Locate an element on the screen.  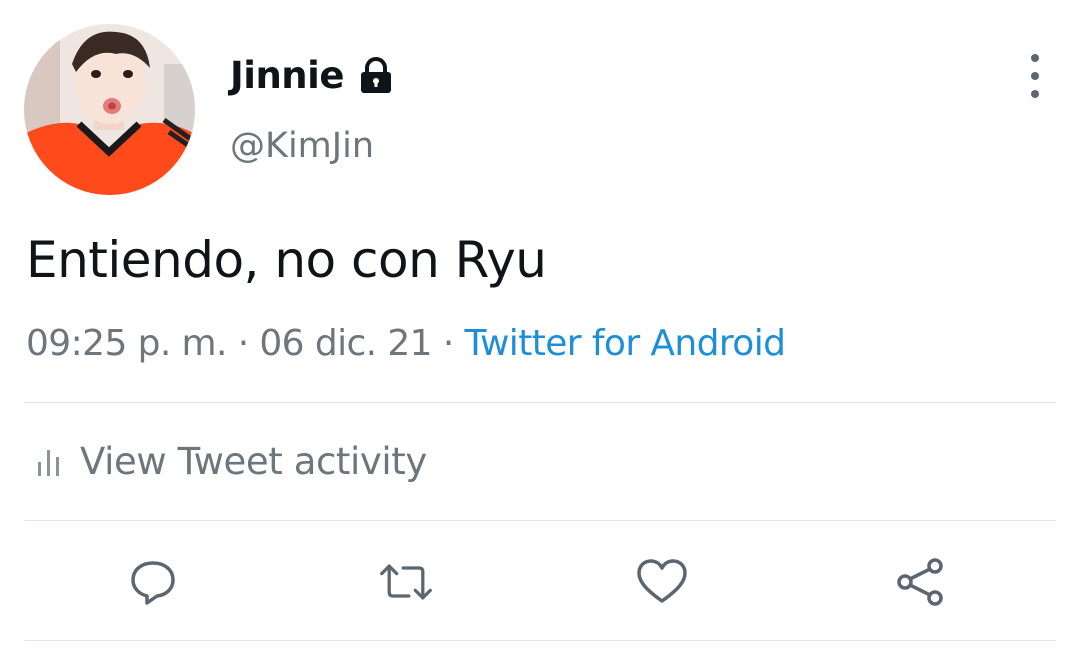
view-tweet-activity-button: View Tweet activity is located at coordinates (230, 462).